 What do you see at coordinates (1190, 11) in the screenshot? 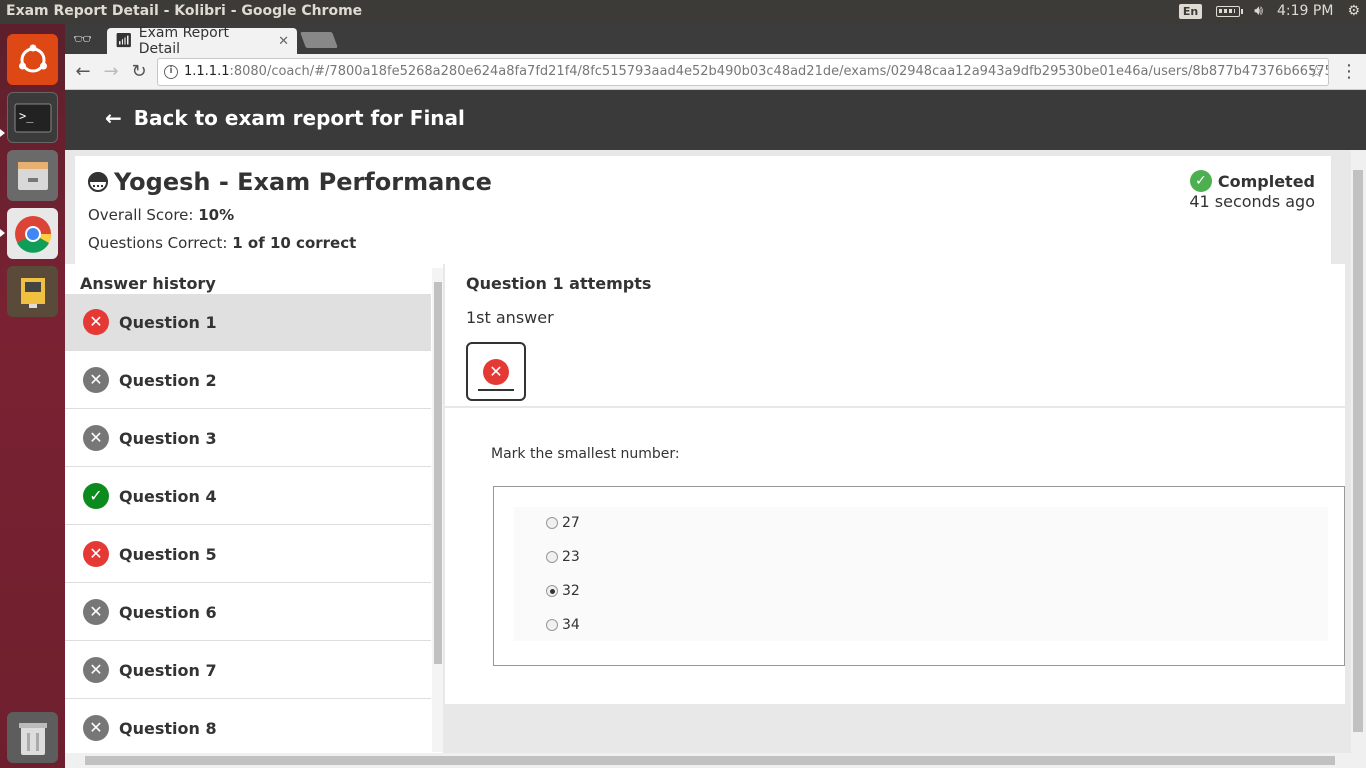
I see `keyboard-language-indicator: En` at bounding box center [1190, 11].